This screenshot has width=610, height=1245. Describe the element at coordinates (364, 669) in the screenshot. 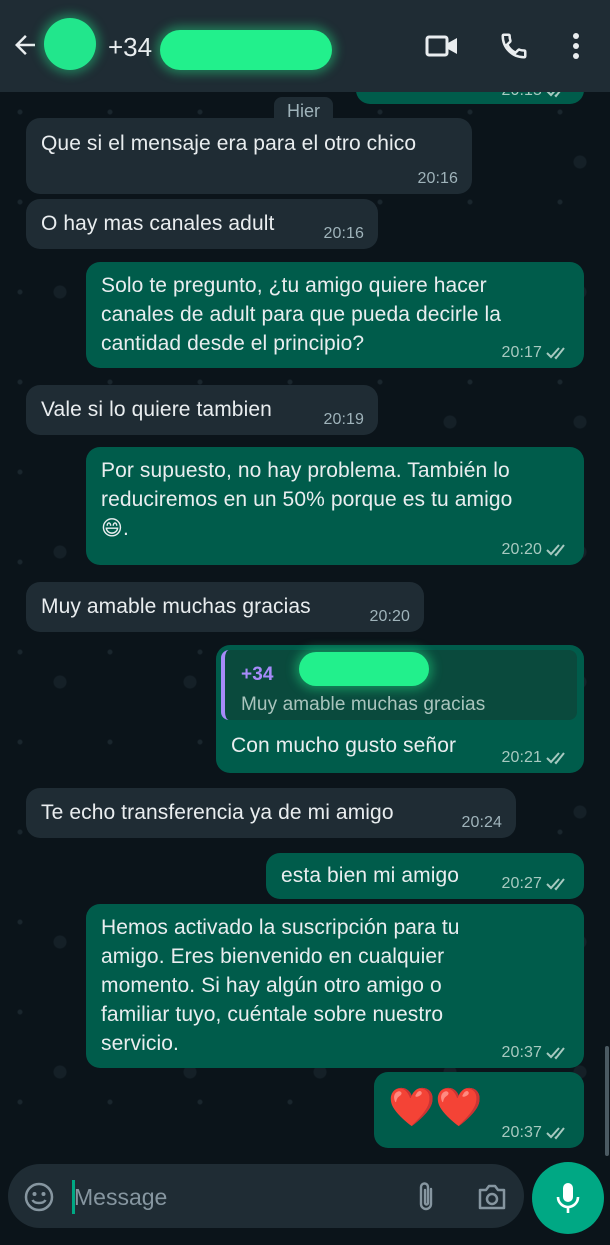

I see `quote-author-redaction` at that location.